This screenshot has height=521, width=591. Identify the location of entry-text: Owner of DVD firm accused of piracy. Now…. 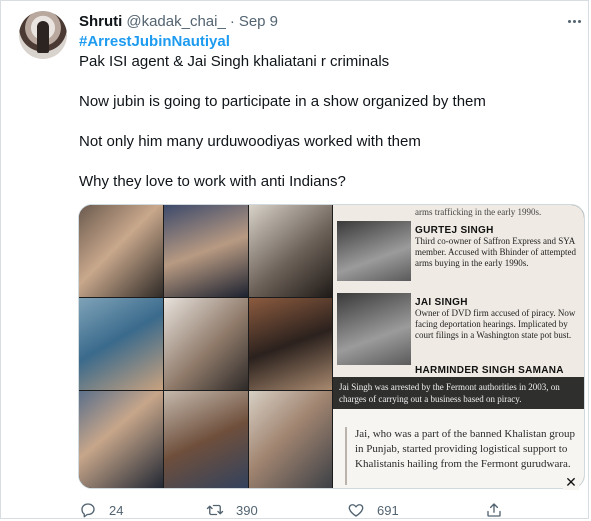
(495, 324).